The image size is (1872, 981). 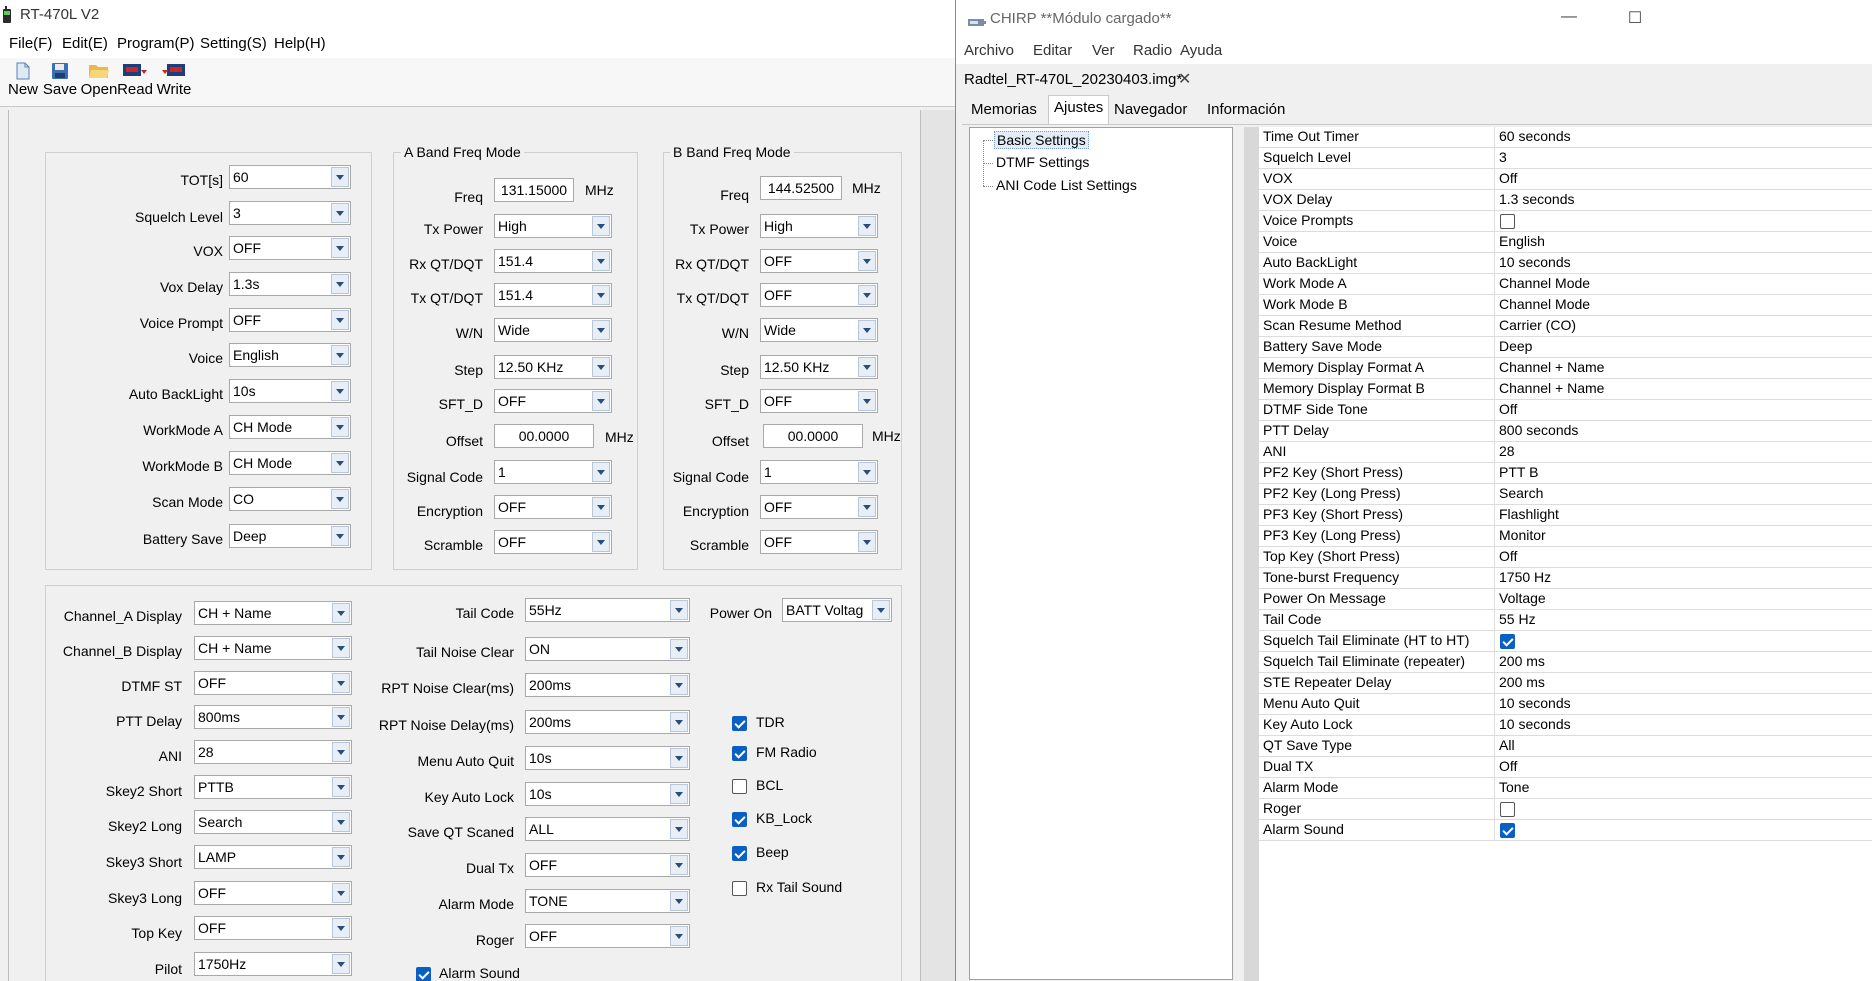 What do you see at coordinates (1522, 682) in the screenshot?
I see `setting-value: 200 ms` at bounding box center [1522, 682].